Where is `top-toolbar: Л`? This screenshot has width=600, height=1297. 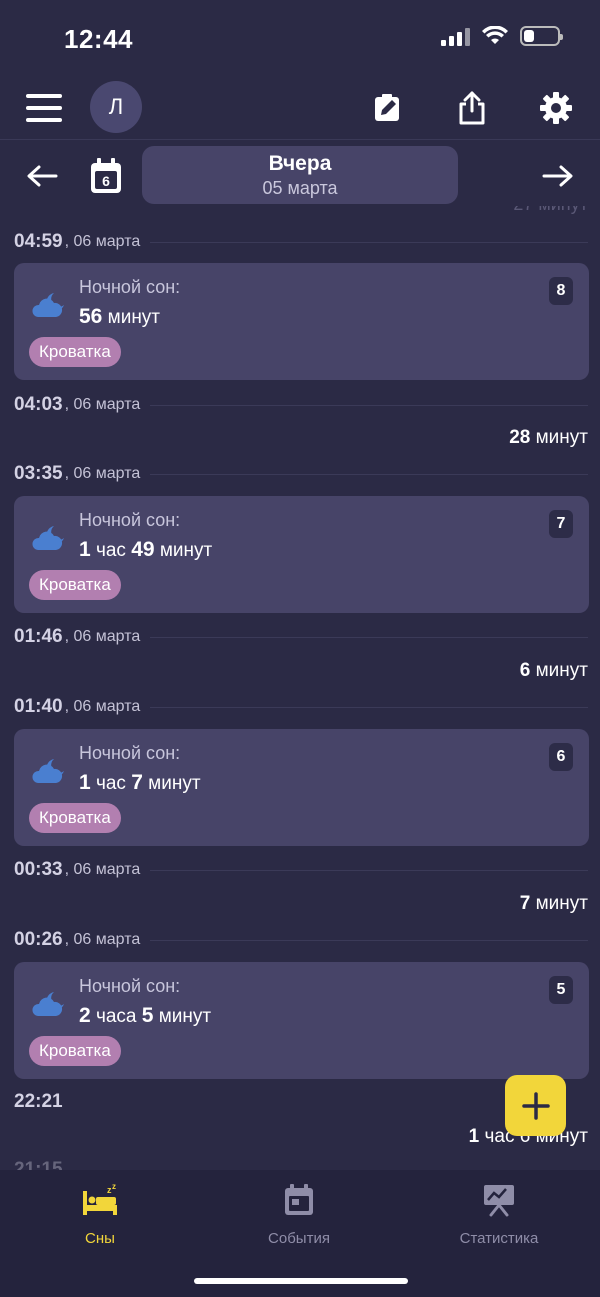 top-toolbar: Л is located at coordinates (300, 110).